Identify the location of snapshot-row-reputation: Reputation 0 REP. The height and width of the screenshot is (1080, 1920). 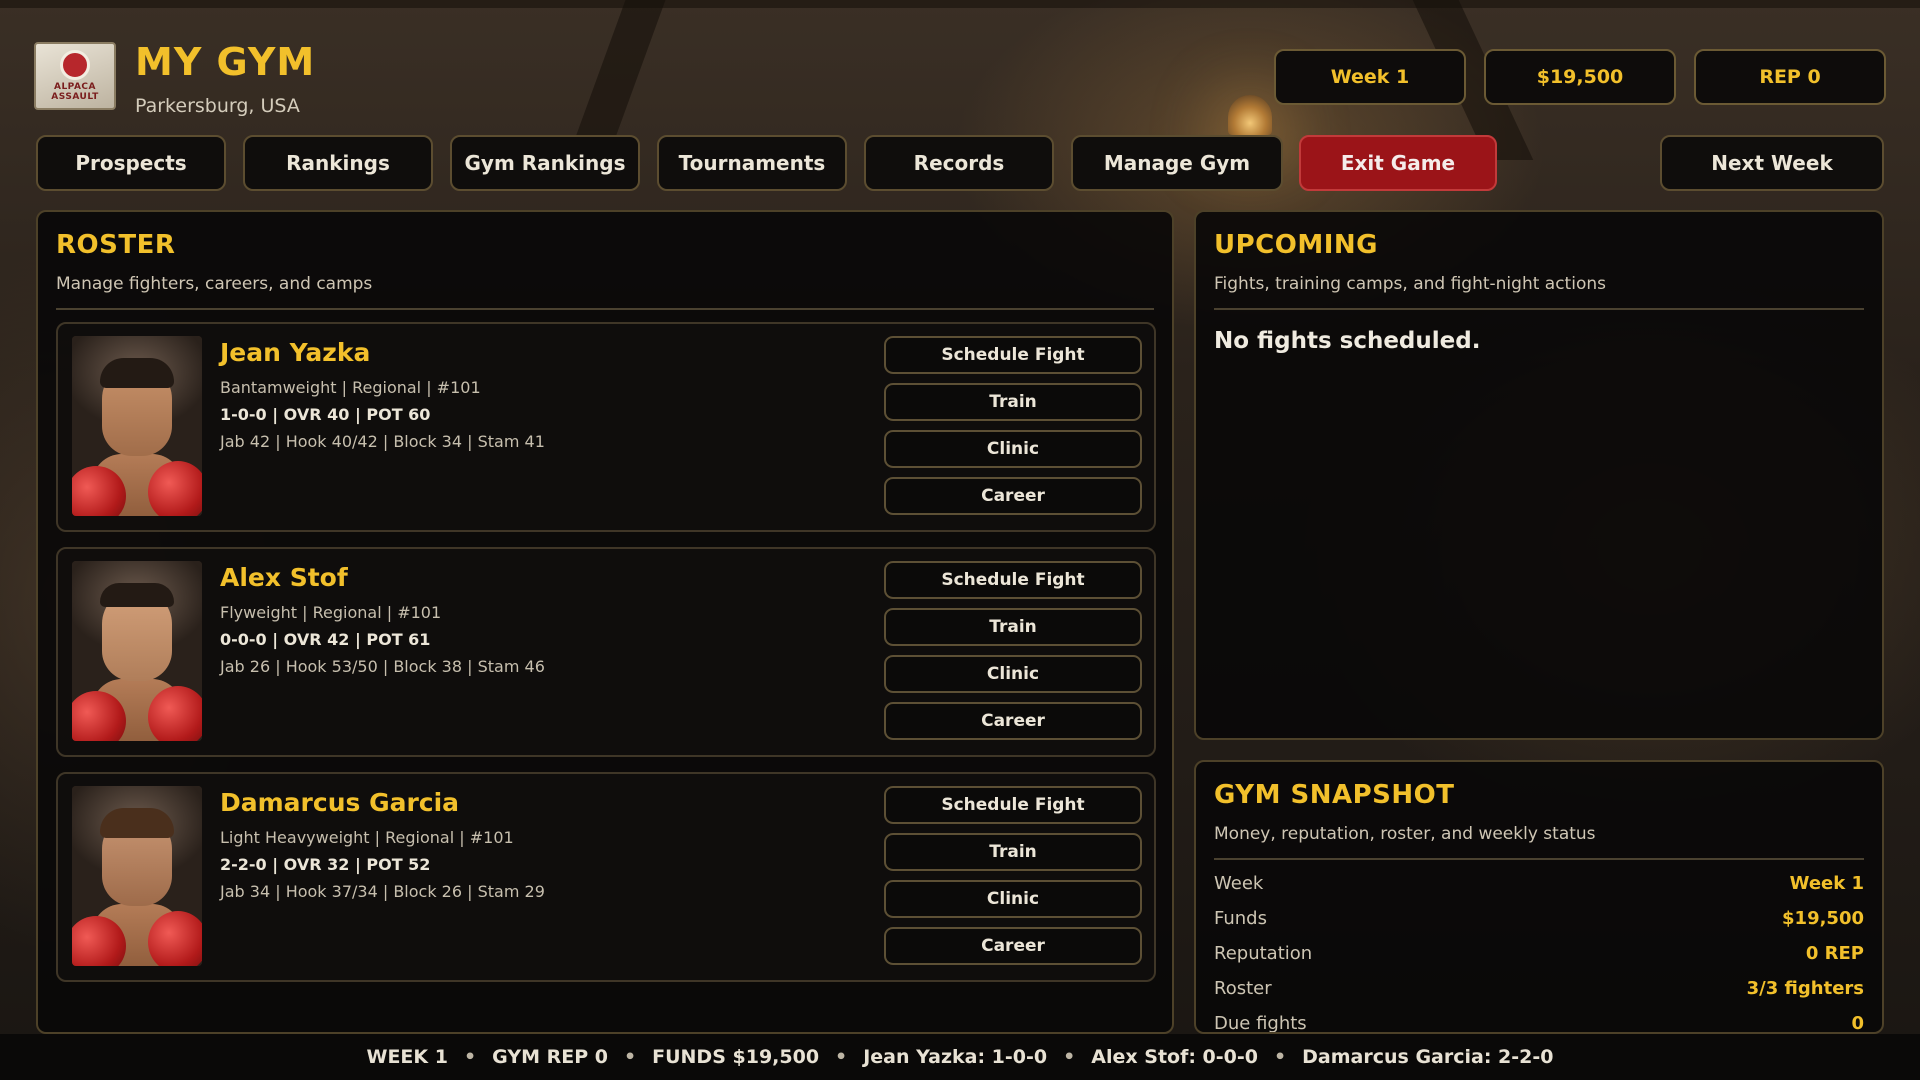
(1539, 953).